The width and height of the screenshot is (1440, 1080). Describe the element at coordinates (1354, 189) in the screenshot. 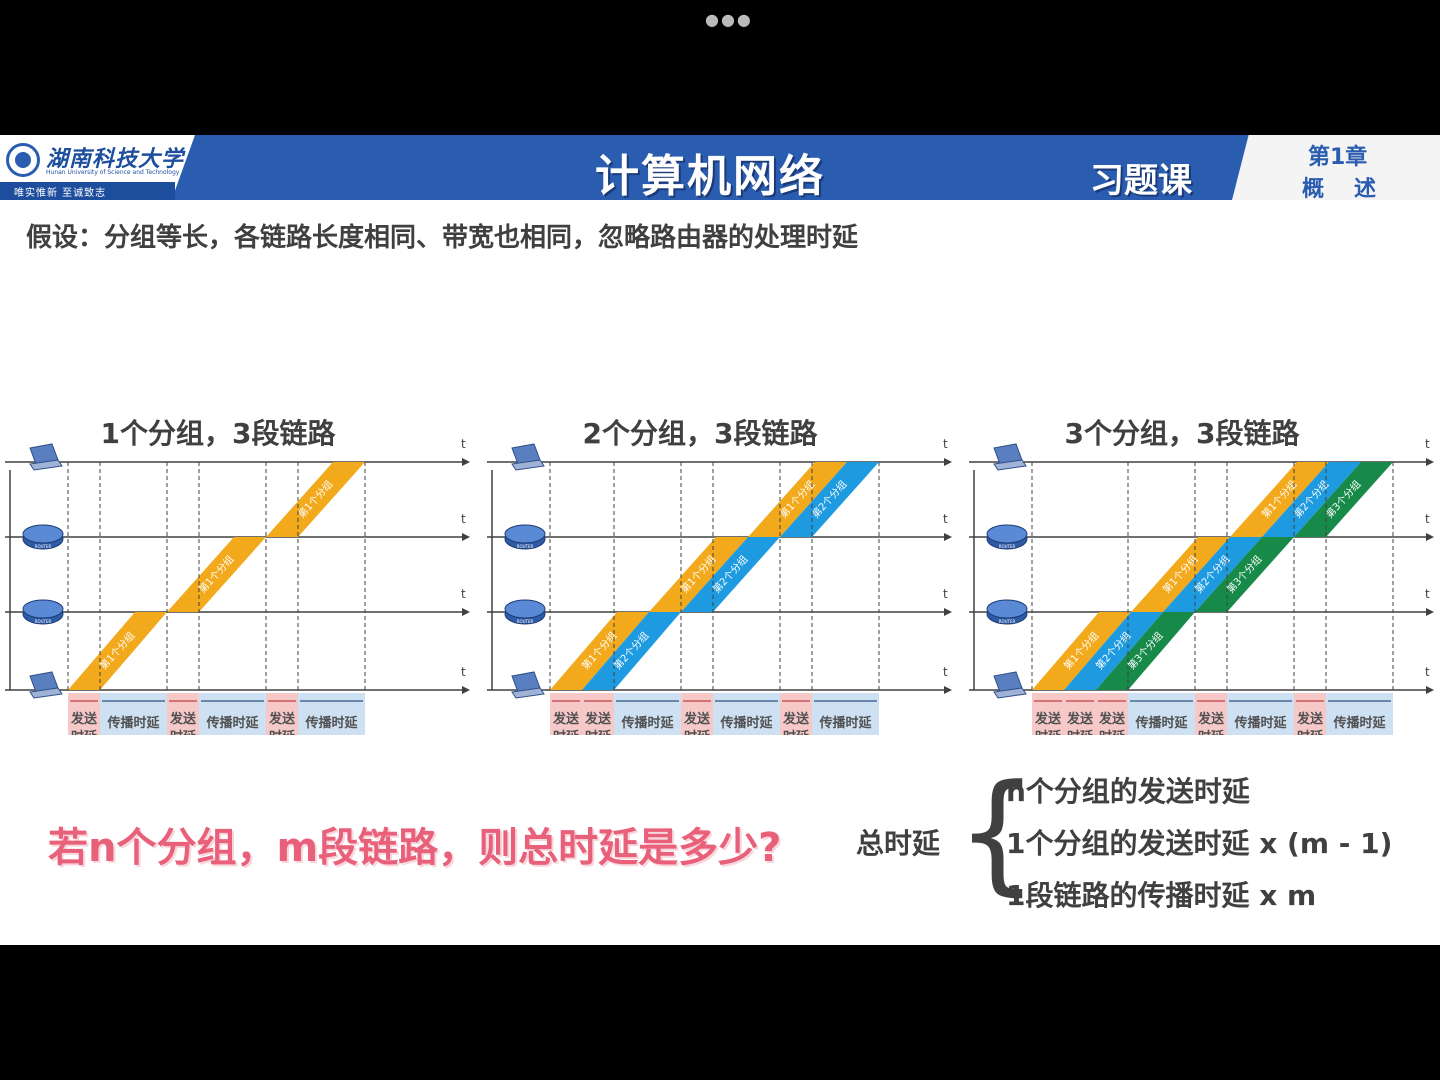

I see `chapter-name: 概述` at that location.